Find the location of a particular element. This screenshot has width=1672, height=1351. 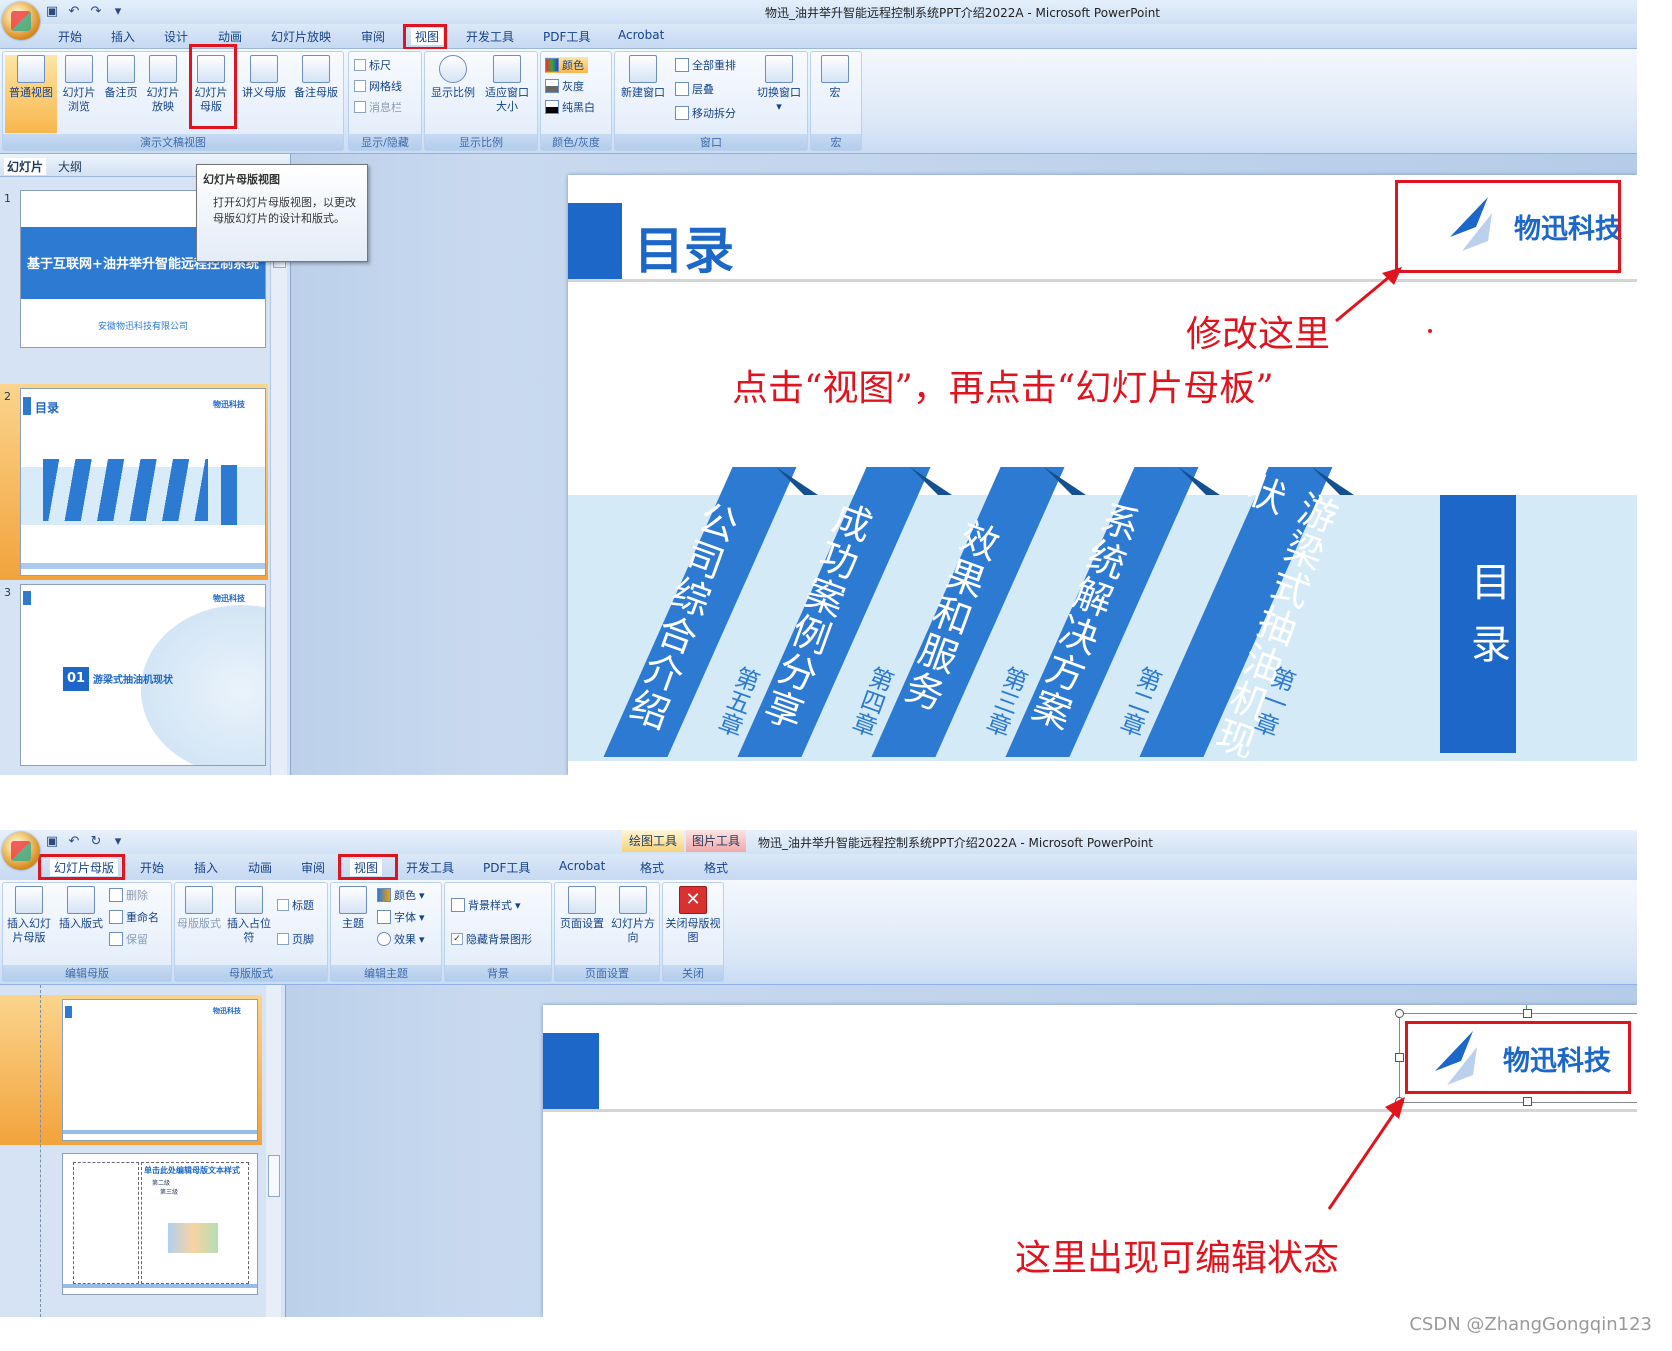

thumb-placeholder-right: 单击此处编辑母版文本样式 第二级 第三级 is located at coordinates (195, 1223).